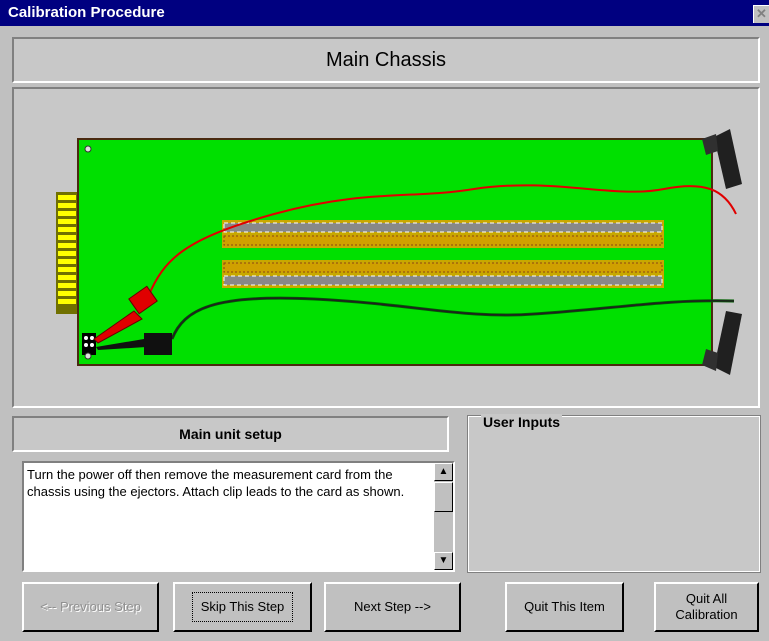  I want to click on title-bar: Calibration Procedure ✕, so click(384, 13).